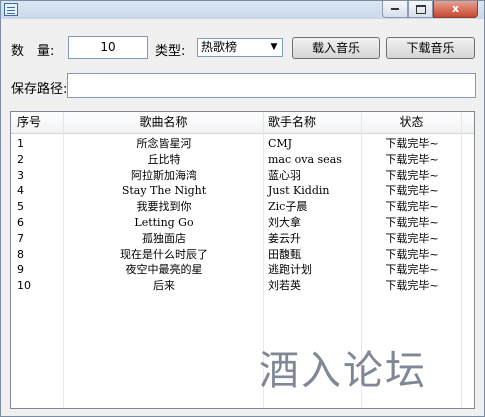 The height and width of the screenshot is (417, 485). Describe the element at coordinates (164, 207) in the screenshot. I see `row-song-name: 我要找到你` at that location.